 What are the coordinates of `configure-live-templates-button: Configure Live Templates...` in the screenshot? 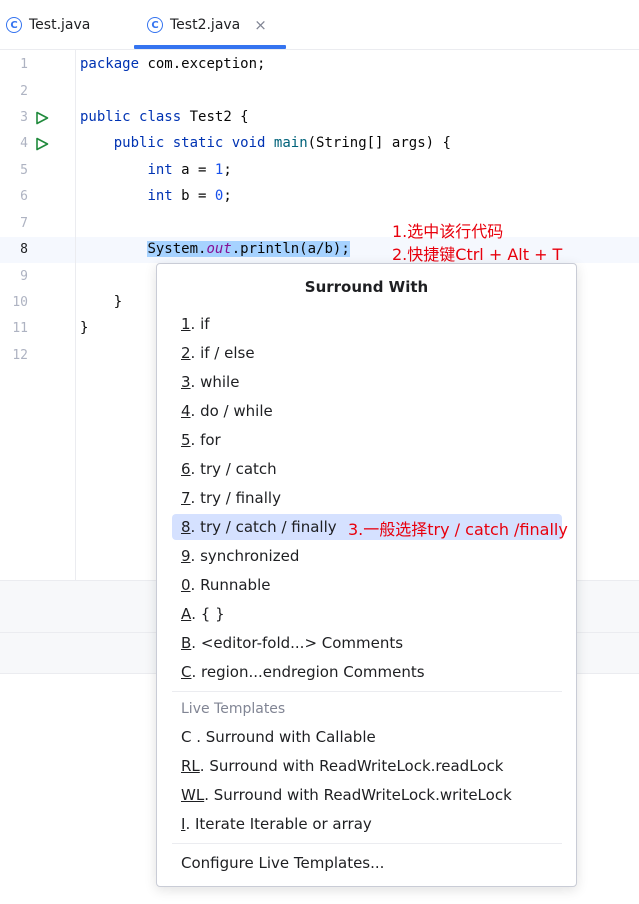 It's located at (367, 863).